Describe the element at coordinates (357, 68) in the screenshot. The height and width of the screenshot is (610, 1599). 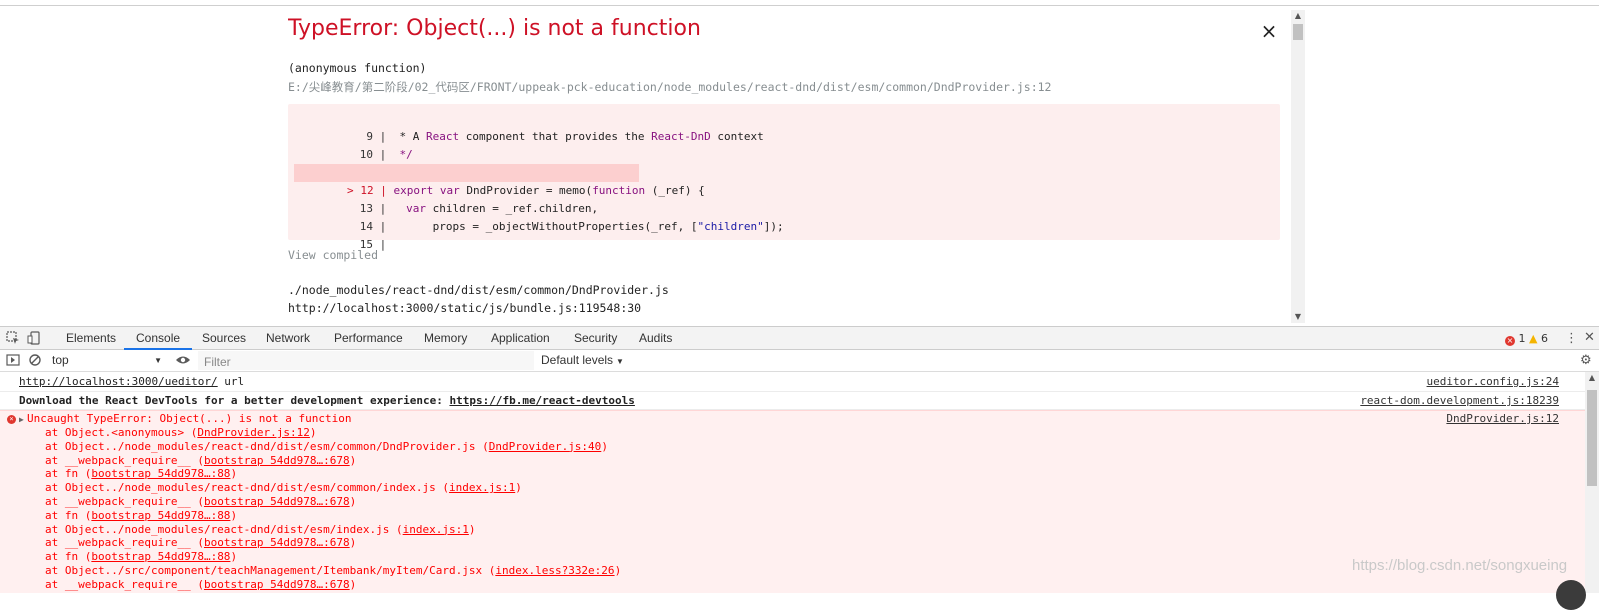
I see `stack-function-name: (anonymous function)` at that location.